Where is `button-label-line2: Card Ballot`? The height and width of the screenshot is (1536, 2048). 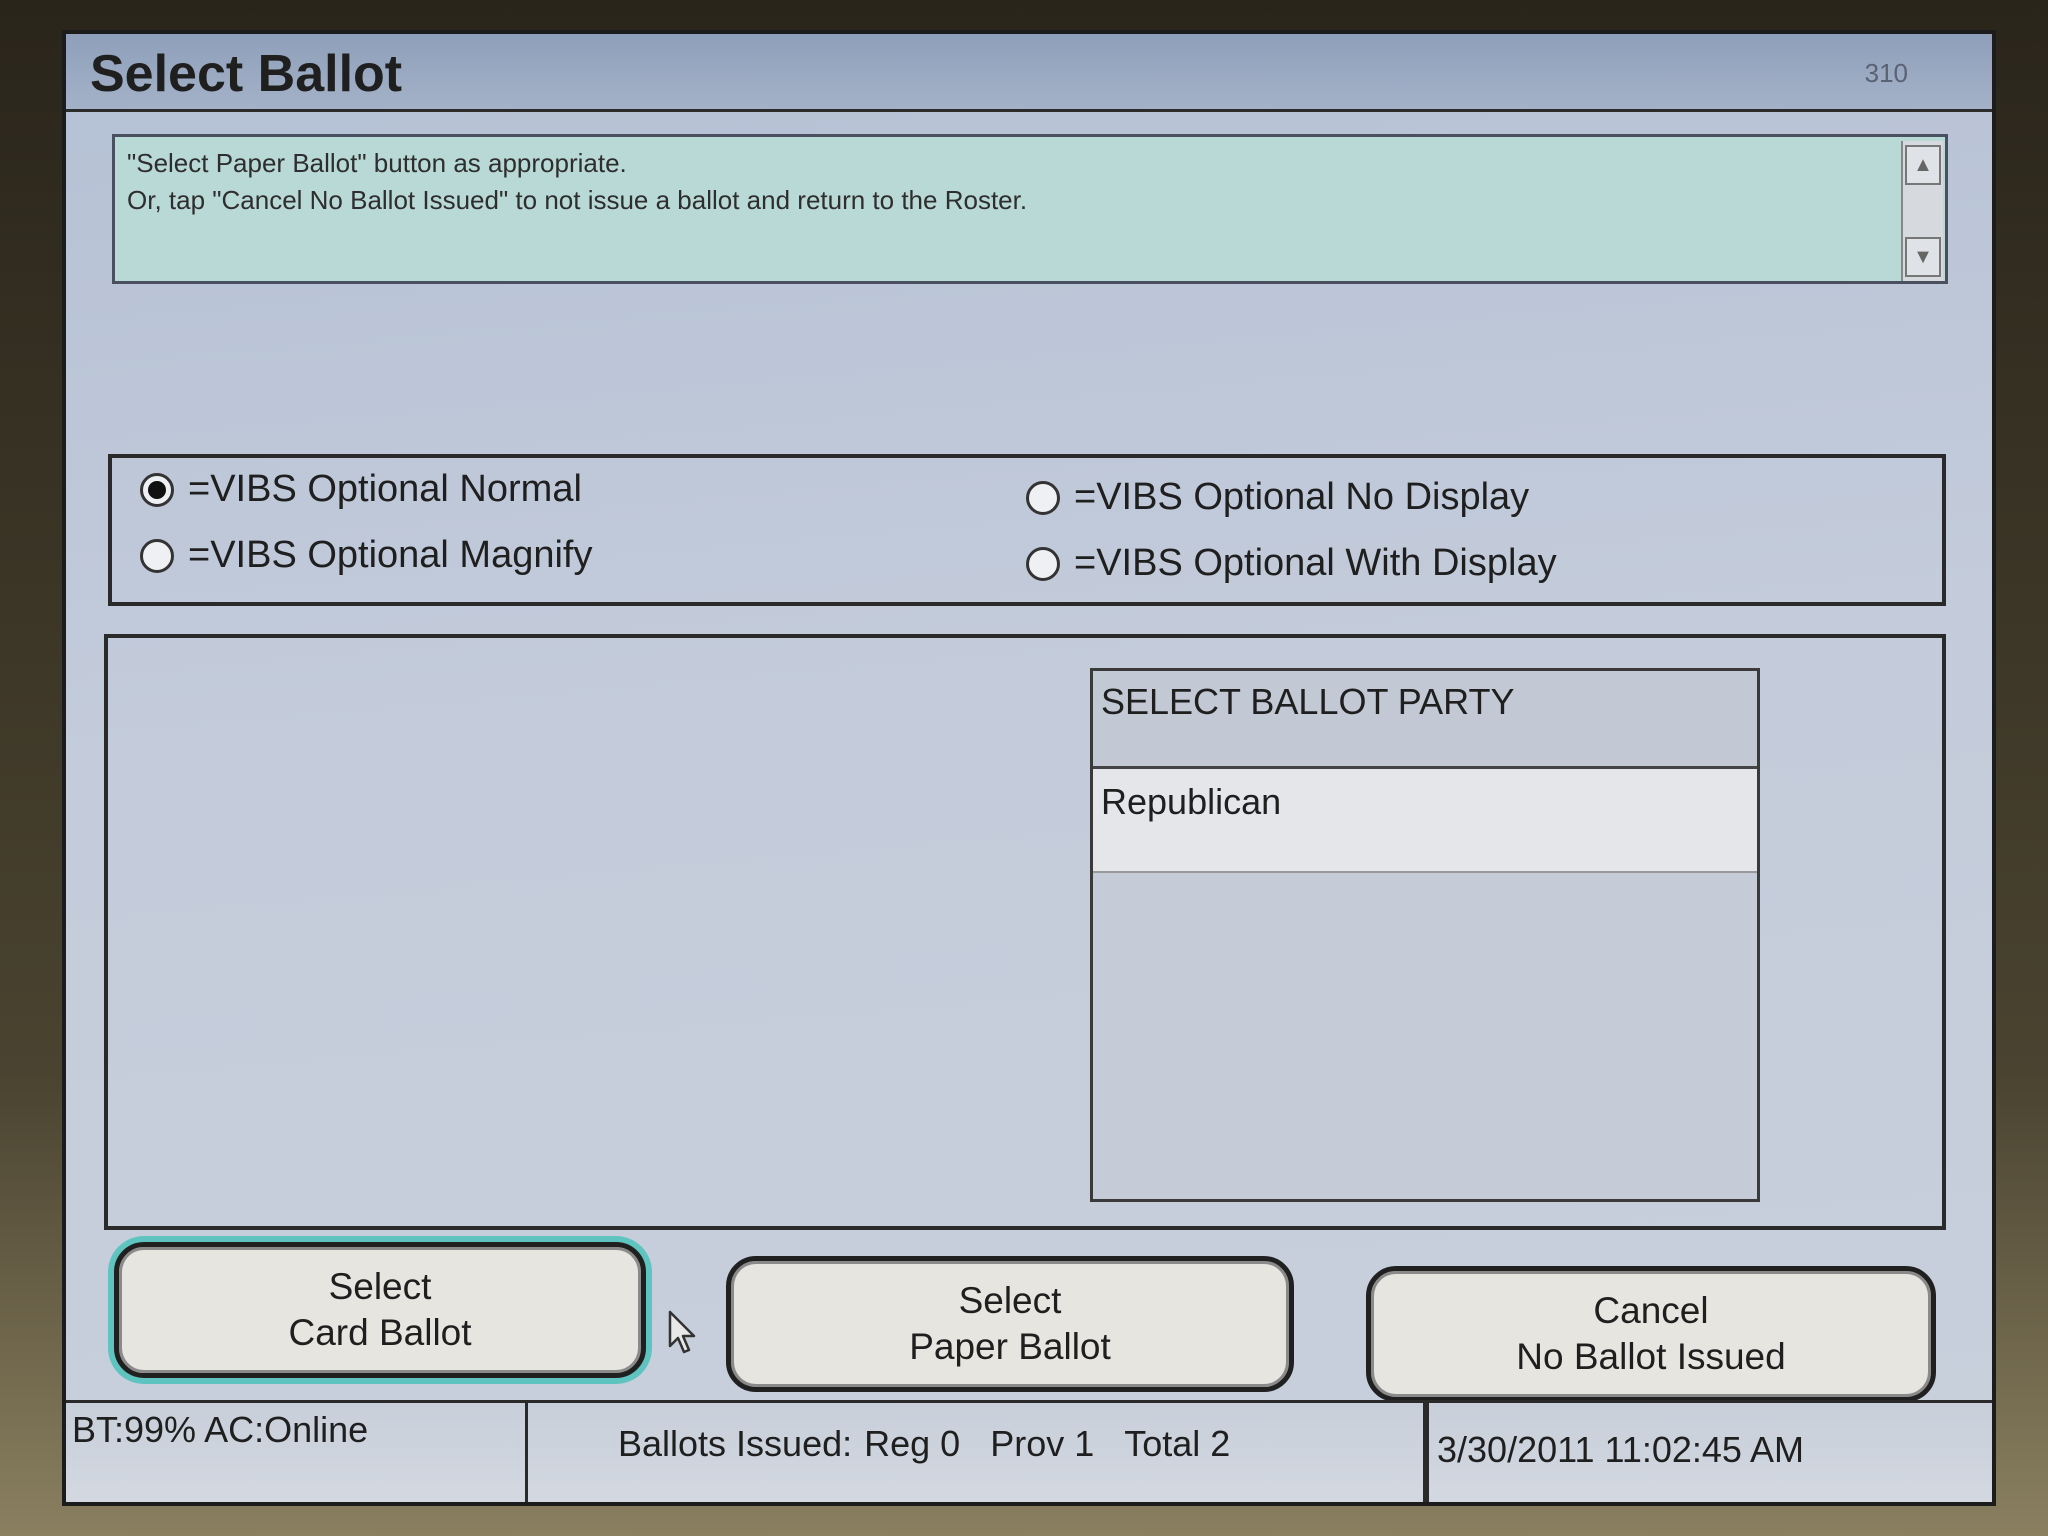 button-label-line2: Card Ballot is located at coordinates (380, 1332).